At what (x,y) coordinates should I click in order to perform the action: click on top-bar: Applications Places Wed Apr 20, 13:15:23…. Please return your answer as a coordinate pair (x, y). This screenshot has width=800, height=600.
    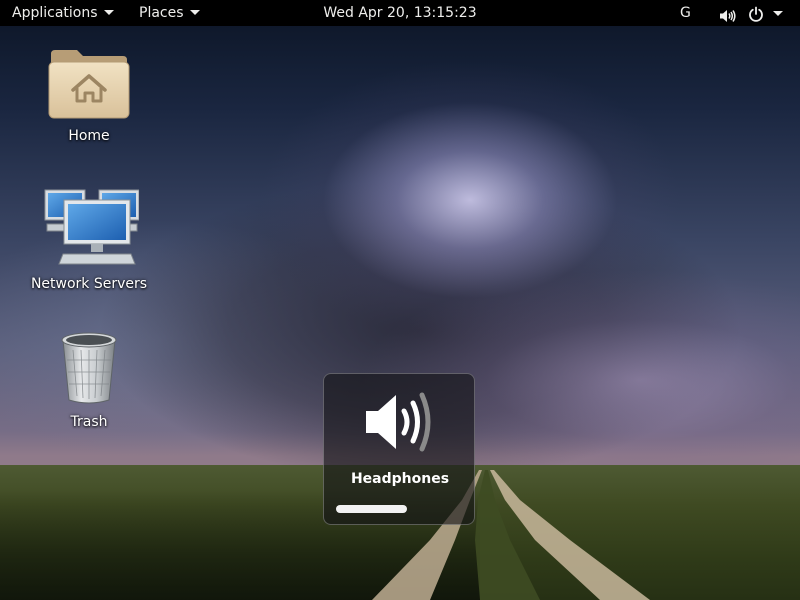
    Looking at the image, I should click on (400, 13).